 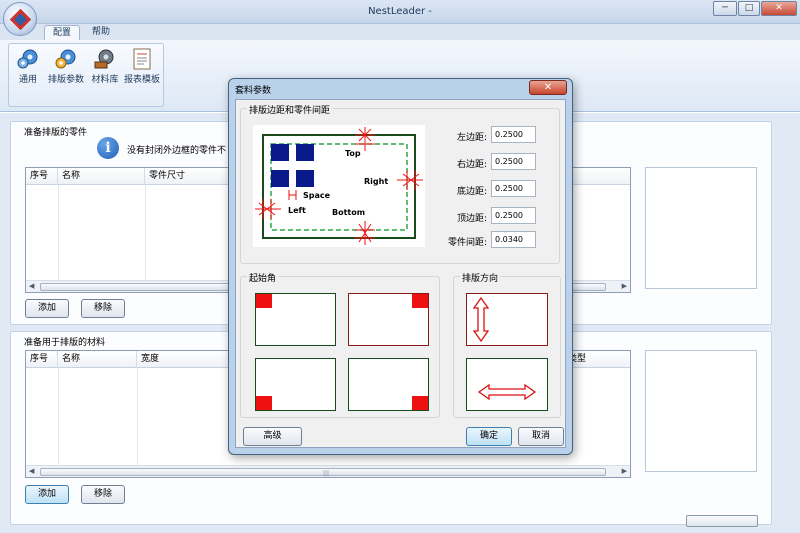 What do you see at coordinates (105, 80) in the screenshot?
I see `material-library-label: 材料库` at bounding box center [105, 80].